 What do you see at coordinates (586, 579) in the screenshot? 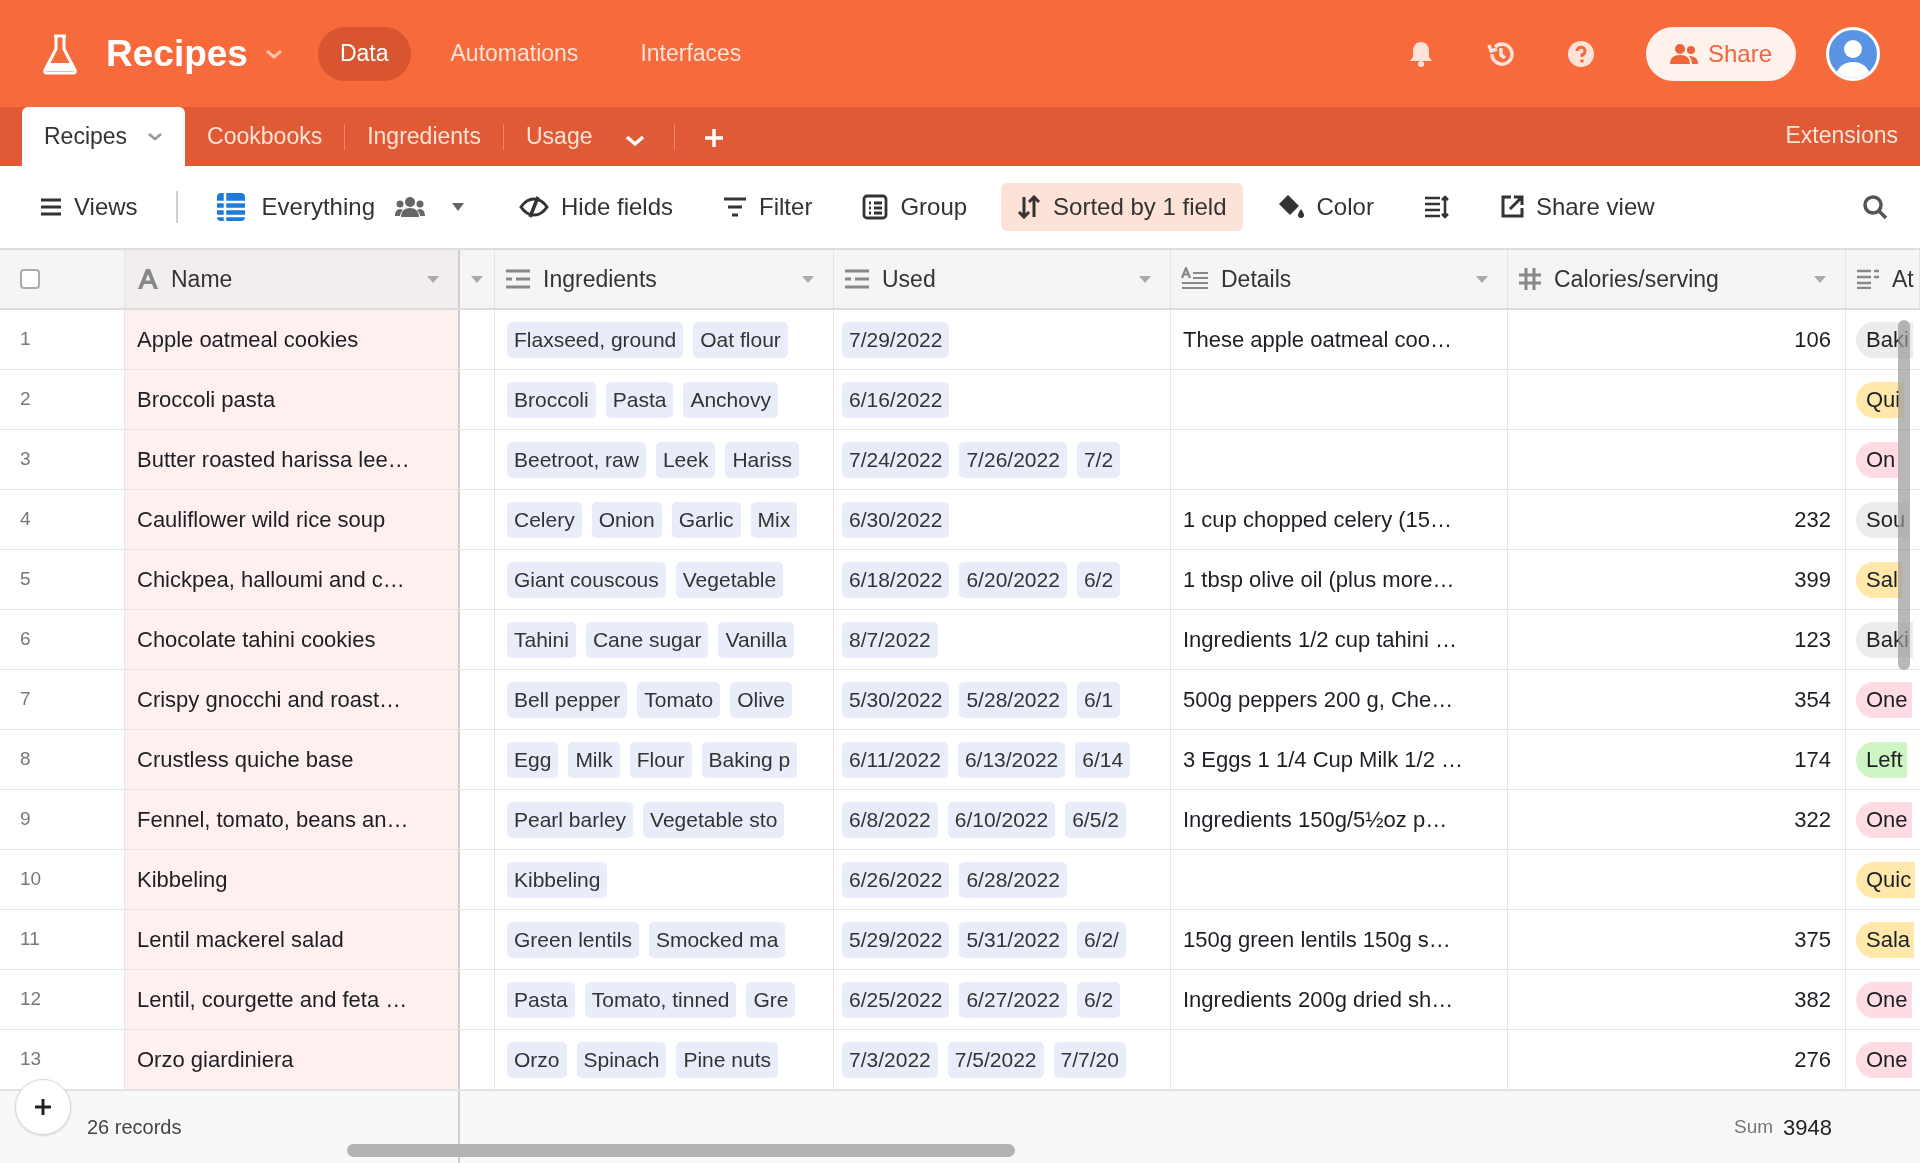
I see `ingredient-chip: Giant couscous` at bounding box center [586, 579].